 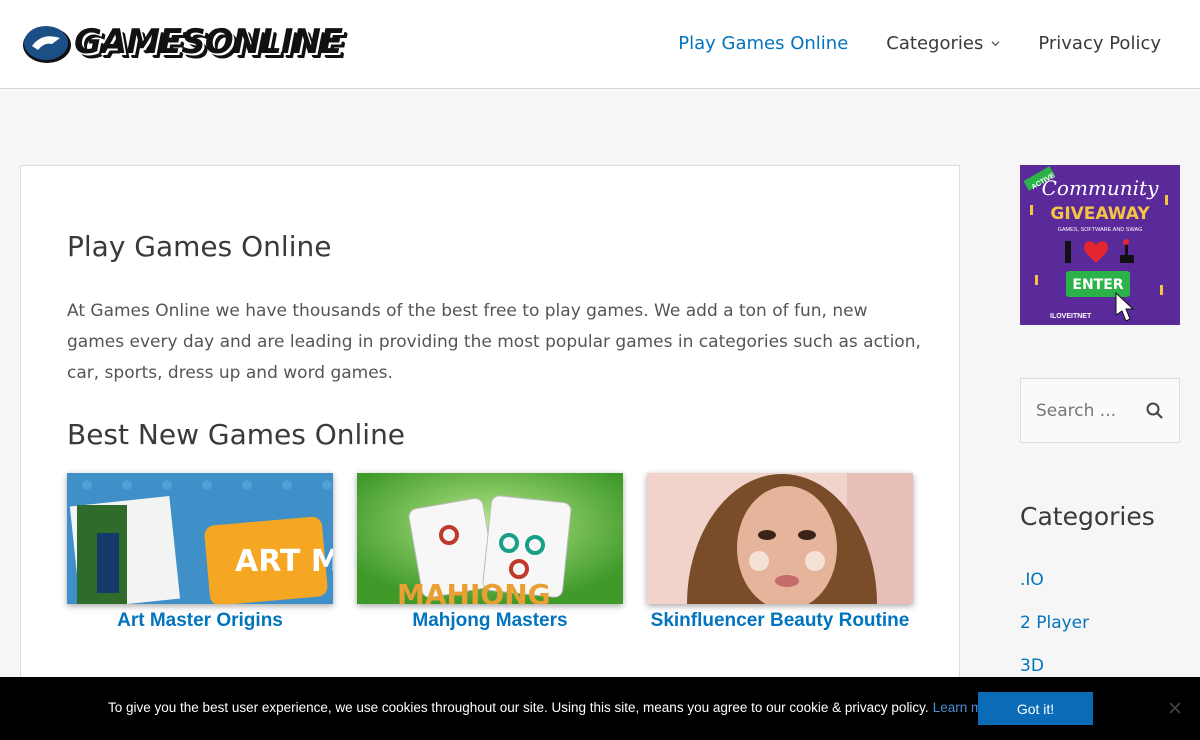 What do you see at coordinates (208, 42) in the screenshot?
I see `logo-text: GAMESONLINE` at bounding box center [208, 42].